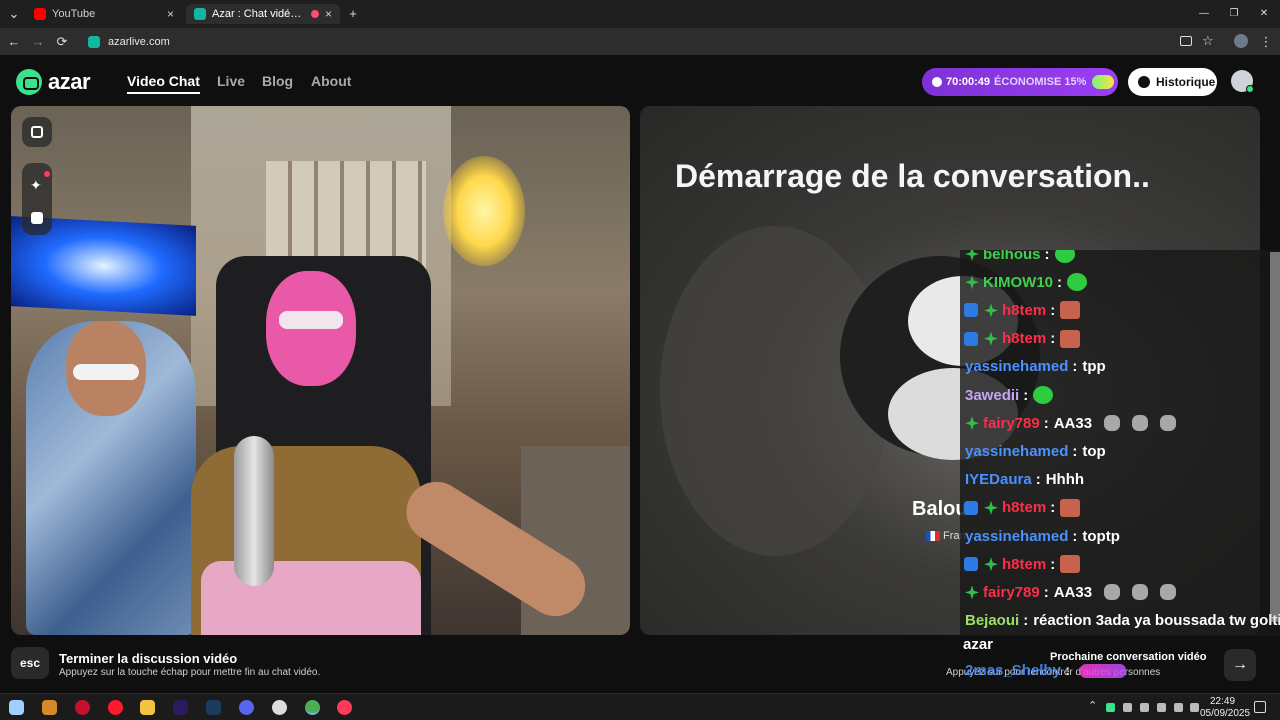  Describe the element at coordinates (1222, 701) in the screenshot. I see `taskbar-time: 22:49` at that location.